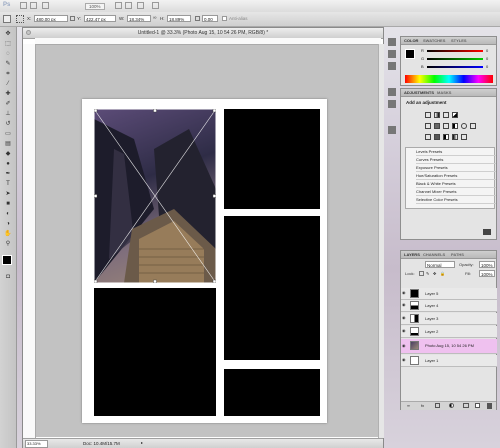 This screenshot has width=500, height=448. What do you see at coordinates (128, 5) in the screenshot?
I see `rotate-view-icon` at bounding box center [128, 5].